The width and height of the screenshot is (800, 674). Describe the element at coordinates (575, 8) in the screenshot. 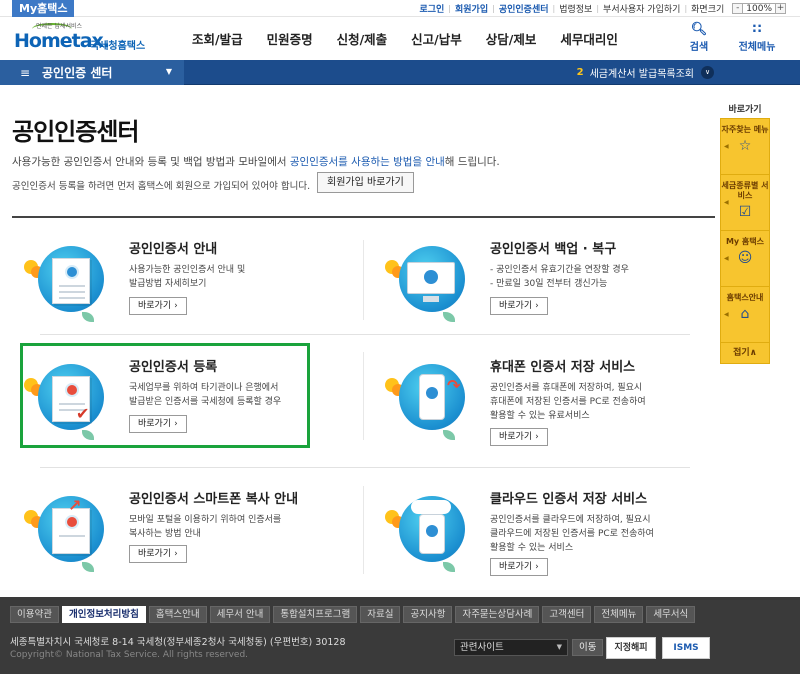

I see `law-info-link: 법령정보` at that location.